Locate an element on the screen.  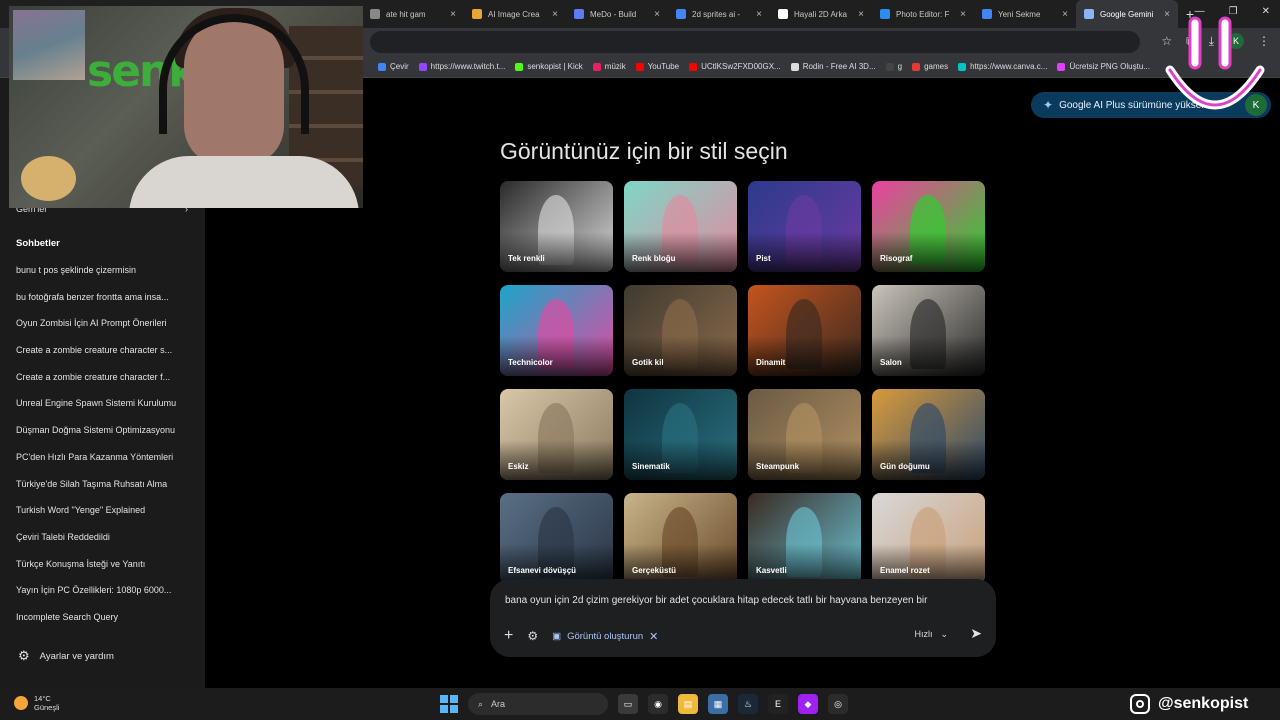
style-card: Eskiz is located at coordinates (556, 434).